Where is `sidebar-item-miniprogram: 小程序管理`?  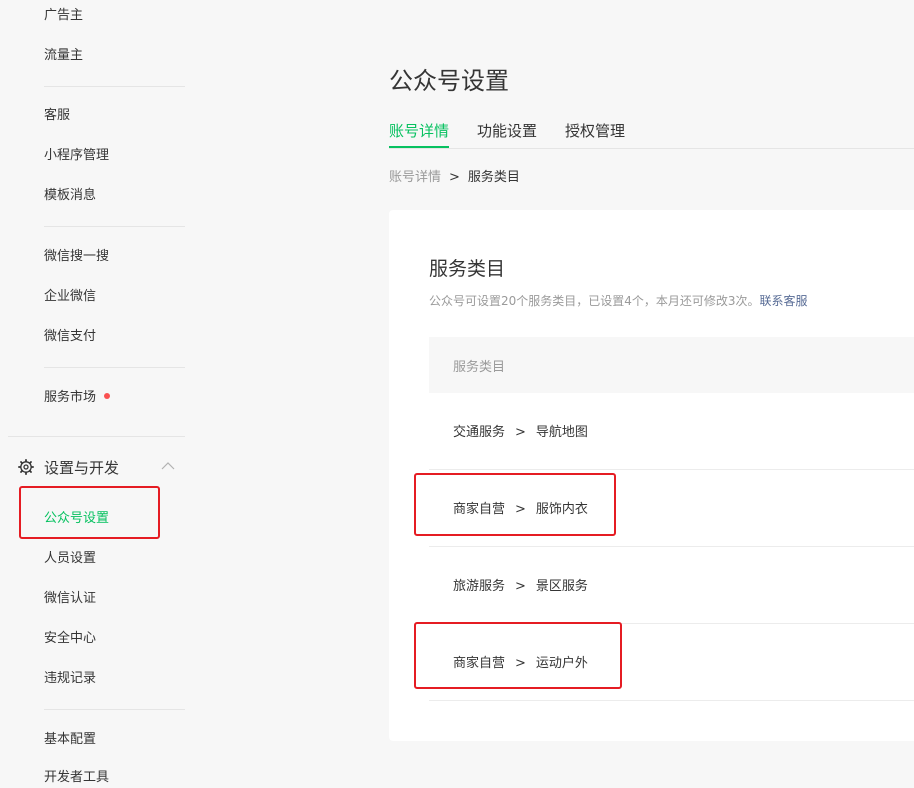 sidebar-item-miniprogram: 小程序管理 is located at coordinates (76, 156).